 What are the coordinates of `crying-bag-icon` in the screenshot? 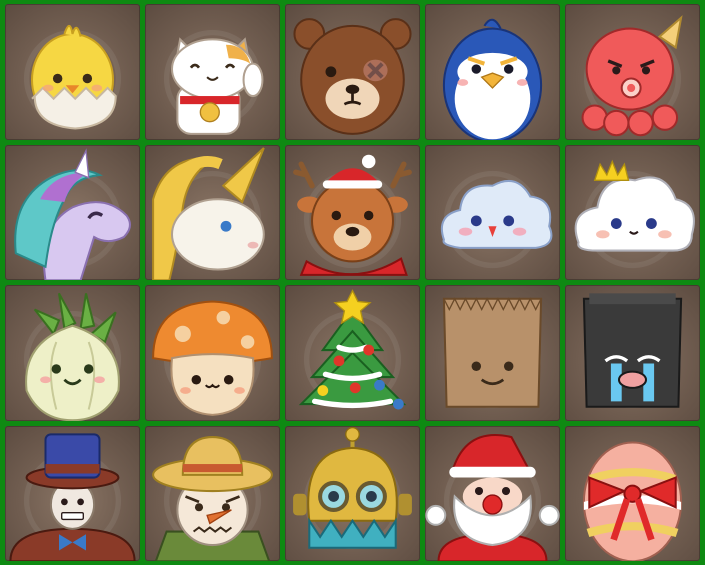 It's located at (632, 351).